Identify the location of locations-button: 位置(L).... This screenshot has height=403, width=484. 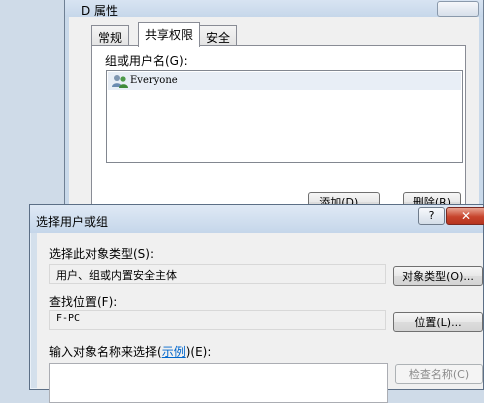
(438, 322).